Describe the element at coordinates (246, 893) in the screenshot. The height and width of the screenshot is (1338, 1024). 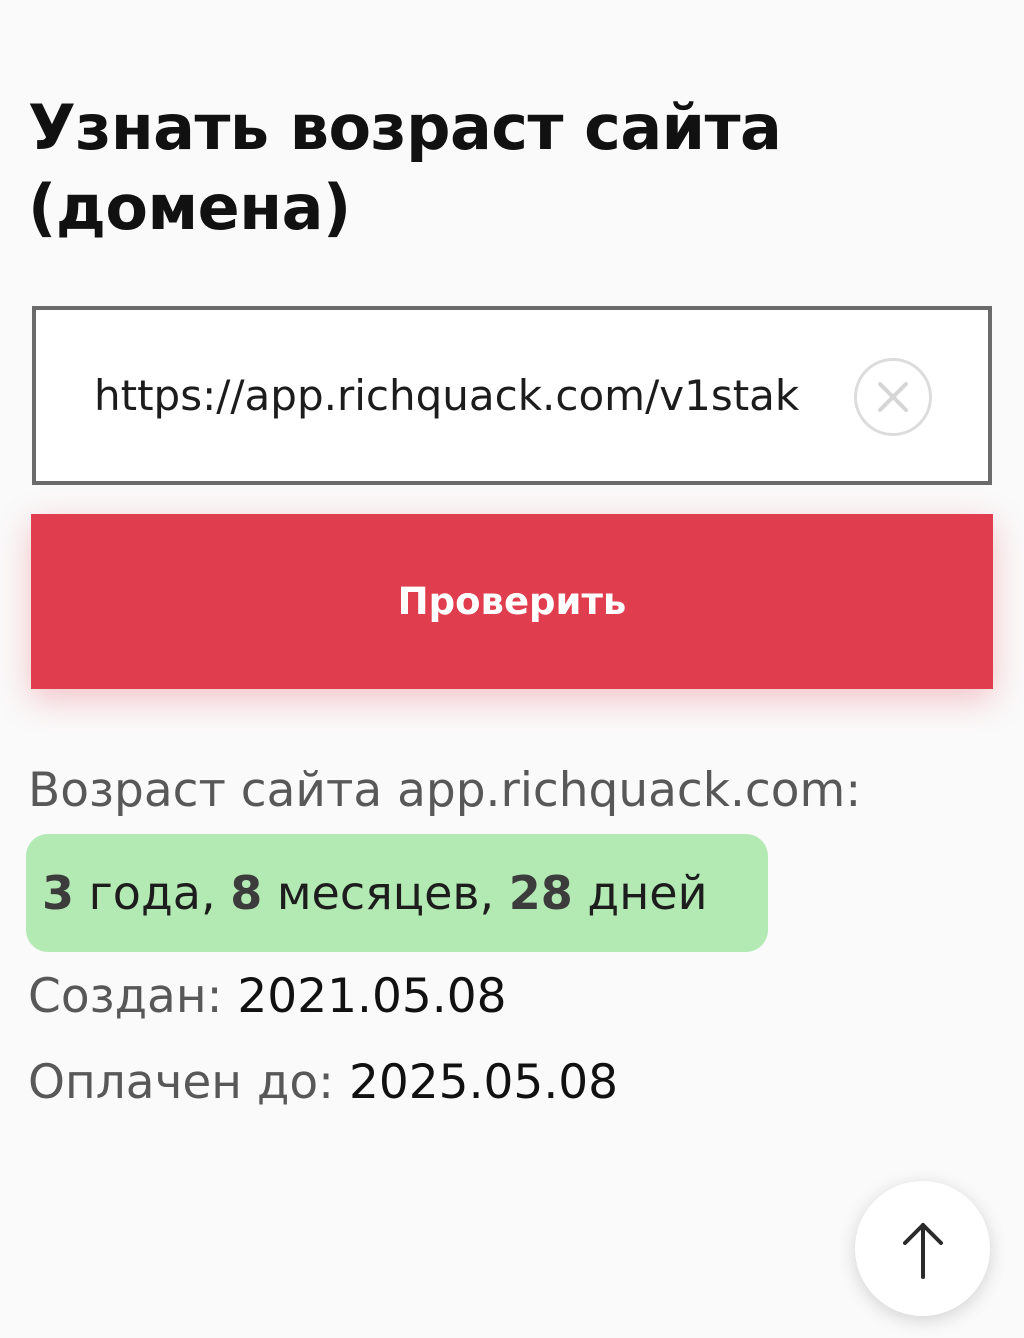
I see `age-months: 8` at that location.